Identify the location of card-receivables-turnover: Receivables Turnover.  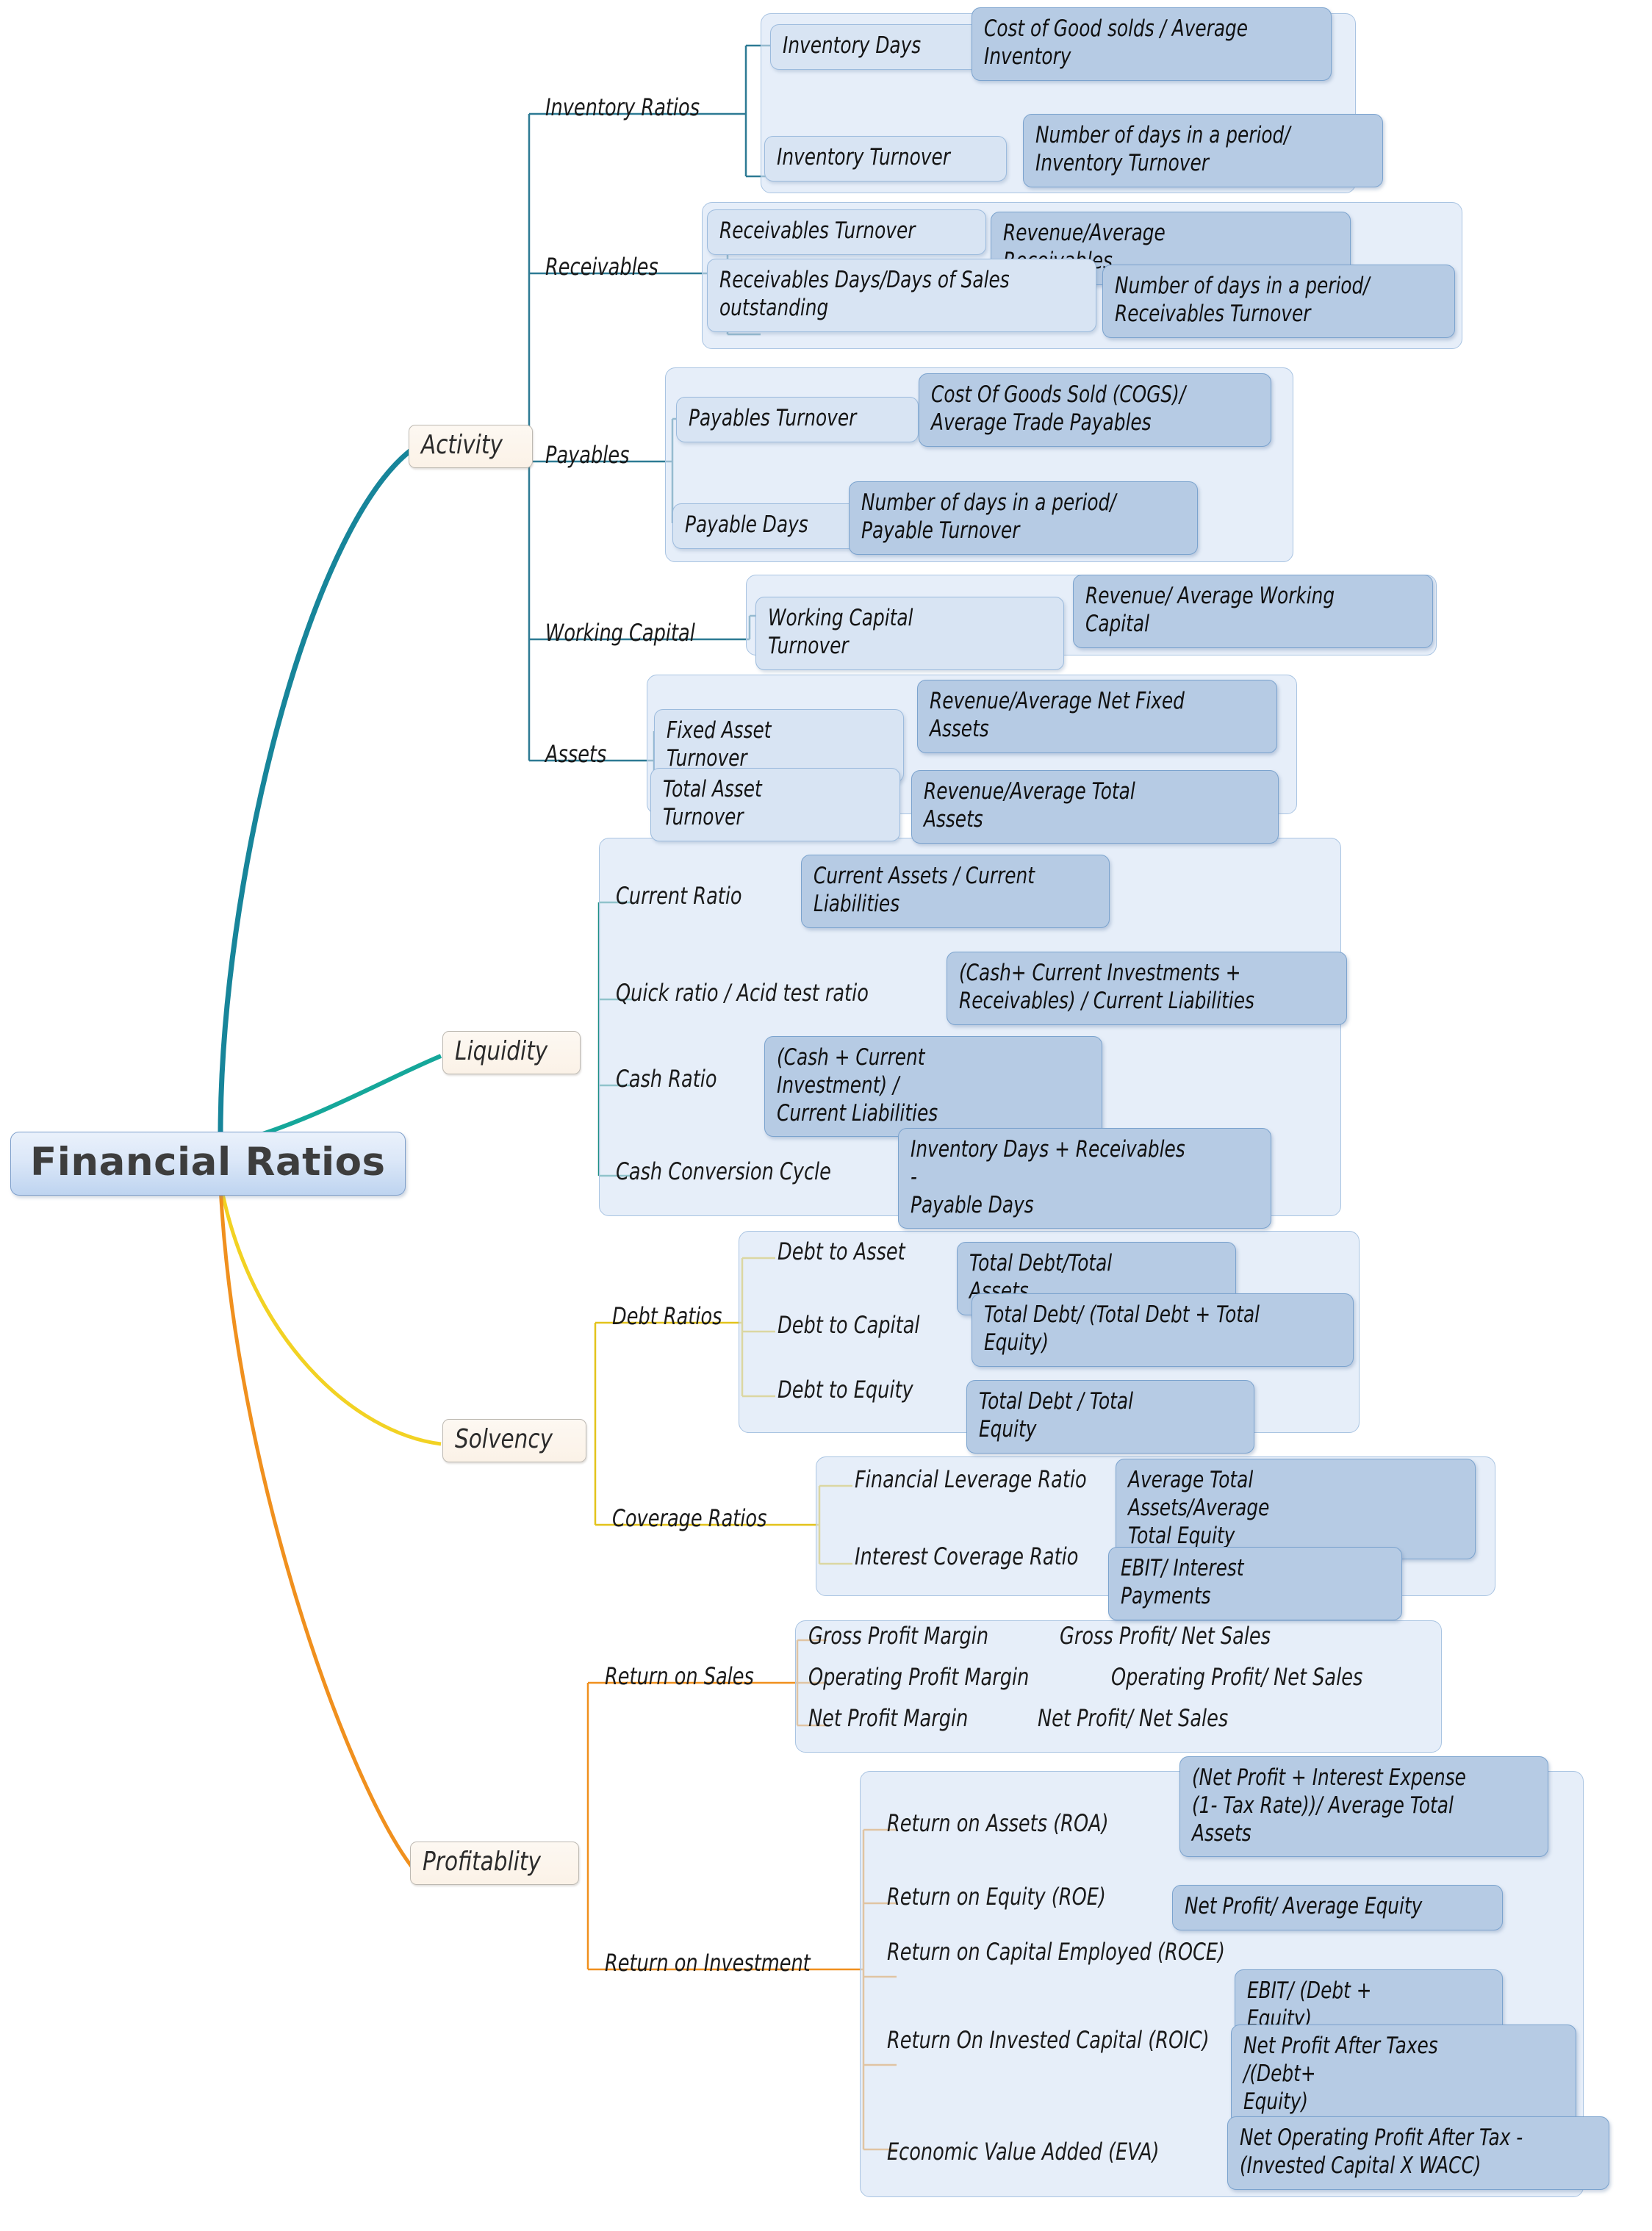
(847, 232).